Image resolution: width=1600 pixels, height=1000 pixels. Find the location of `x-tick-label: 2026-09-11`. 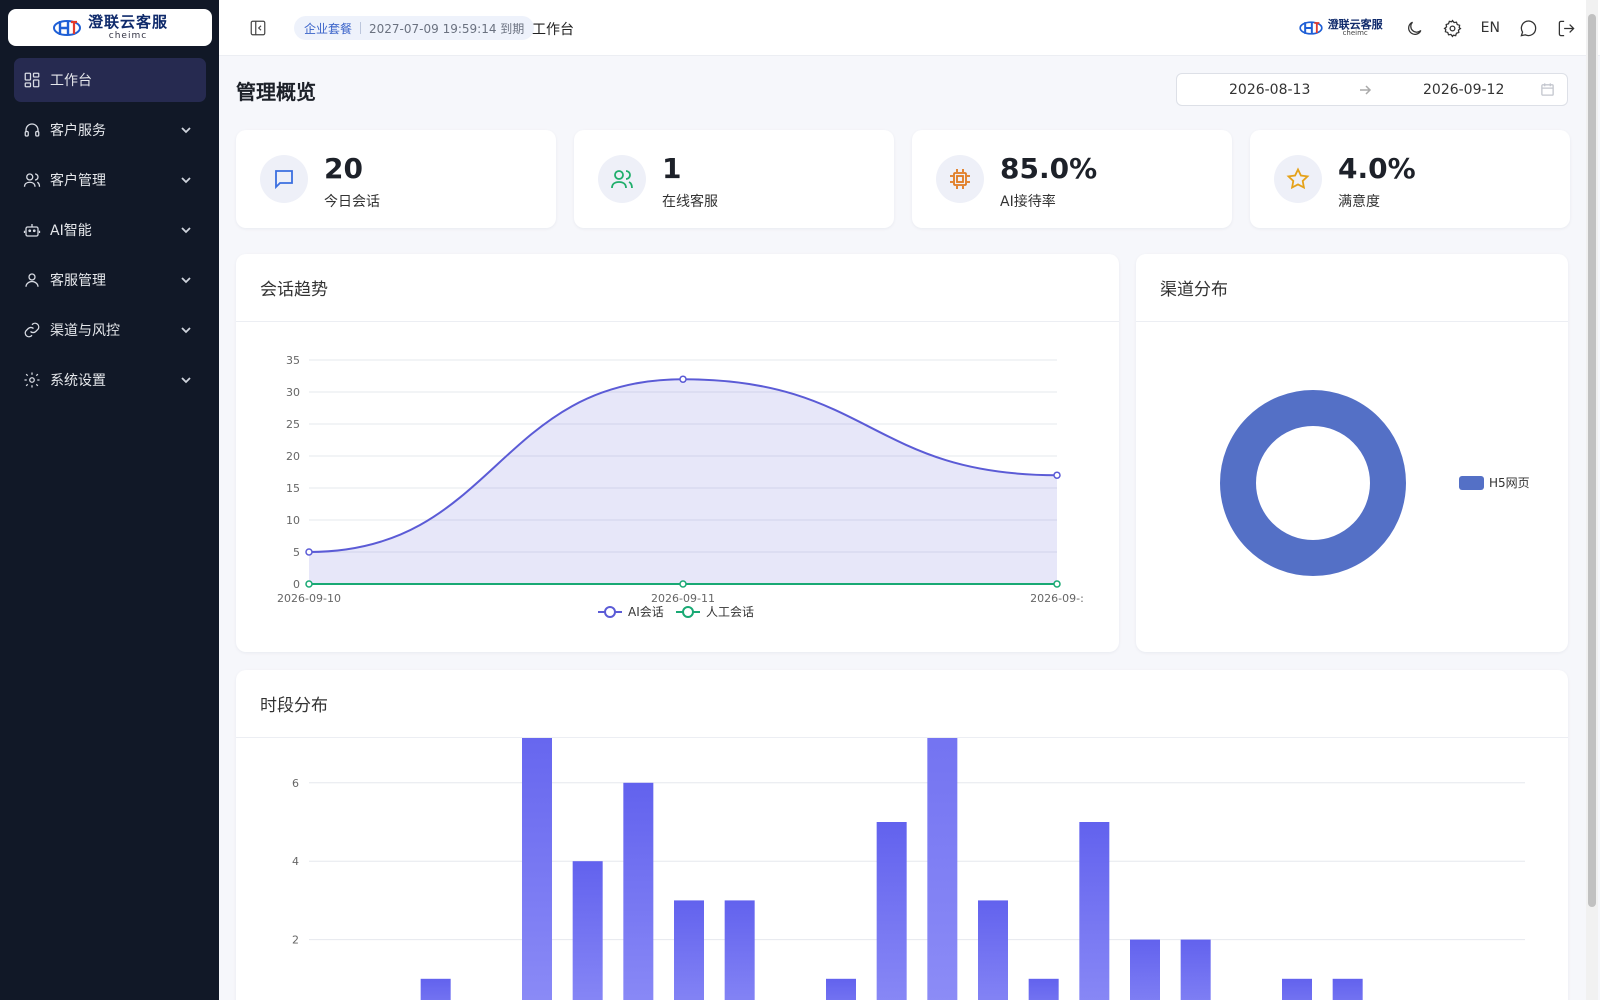

x-tick-label: 2026-09-11 is located at coordinates (683, 598).